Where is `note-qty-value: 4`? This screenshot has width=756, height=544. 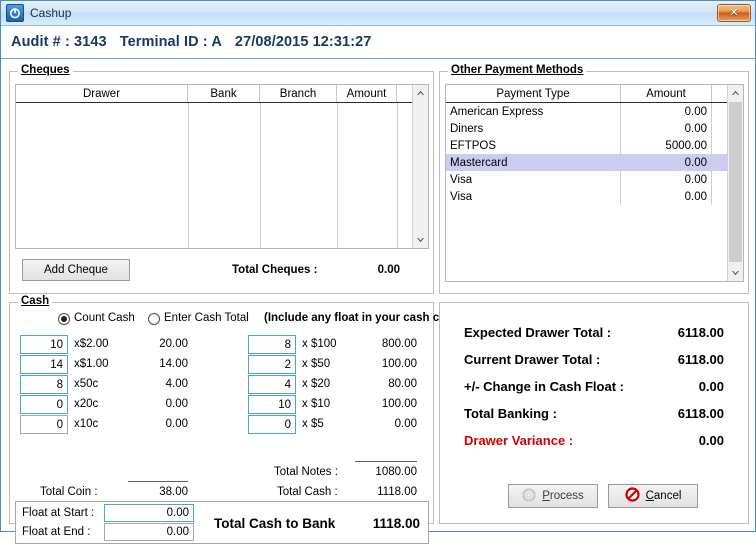
note-qty-value: 4 is located at coordinates (287, 384).